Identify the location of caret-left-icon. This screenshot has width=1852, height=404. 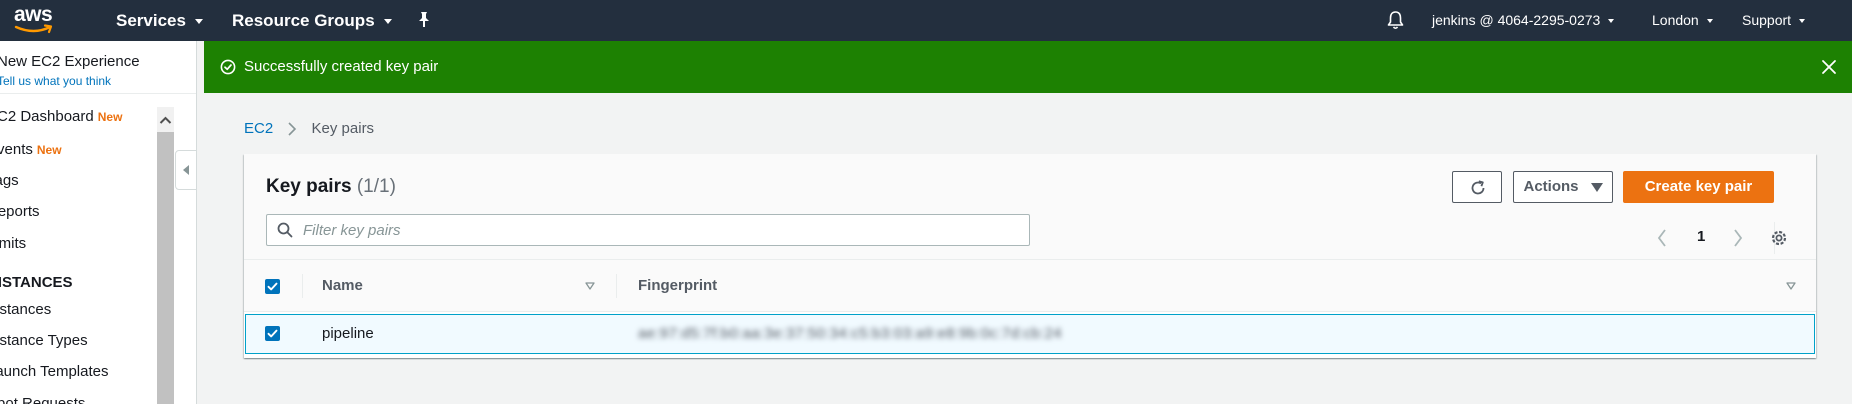
(186, 170).